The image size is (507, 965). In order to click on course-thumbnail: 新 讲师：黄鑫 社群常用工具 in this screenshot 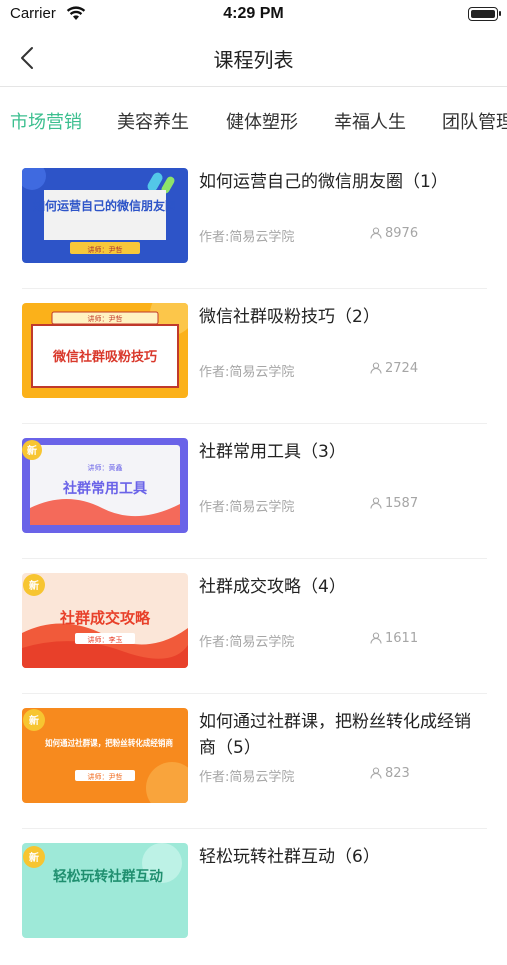, I will do `click(105, 485)`.